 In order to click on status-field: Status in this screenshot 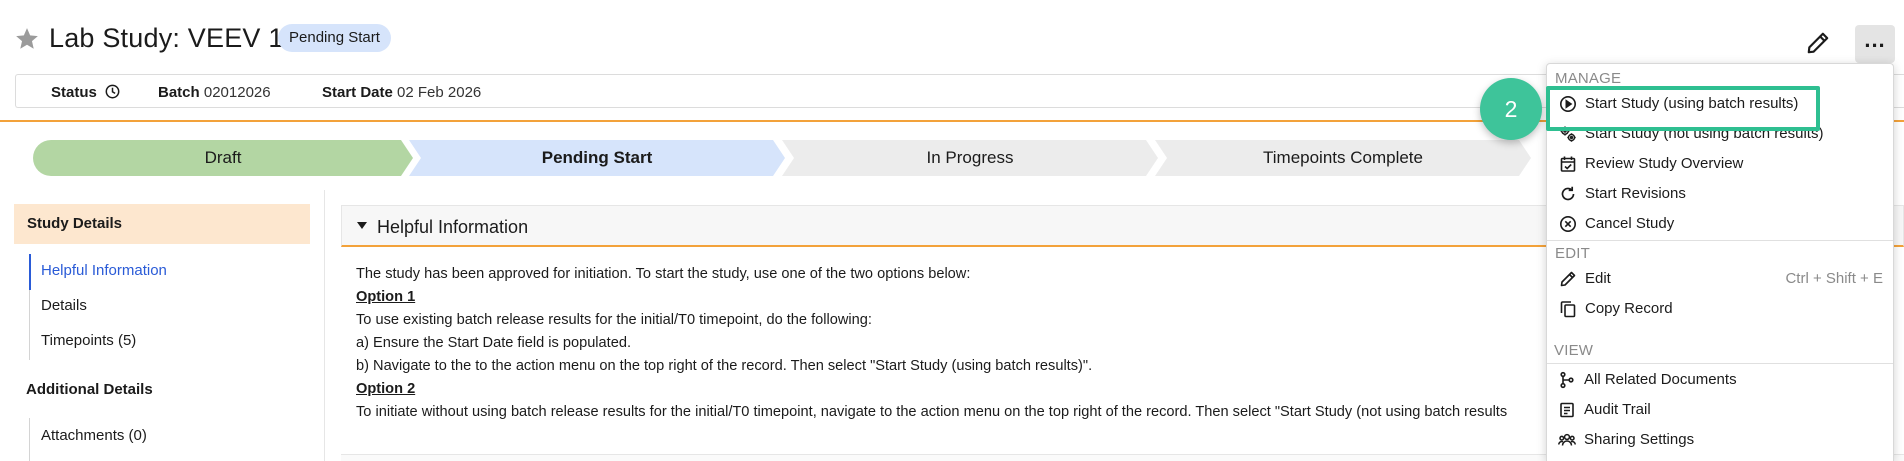, I will do `click(85, 92)`.